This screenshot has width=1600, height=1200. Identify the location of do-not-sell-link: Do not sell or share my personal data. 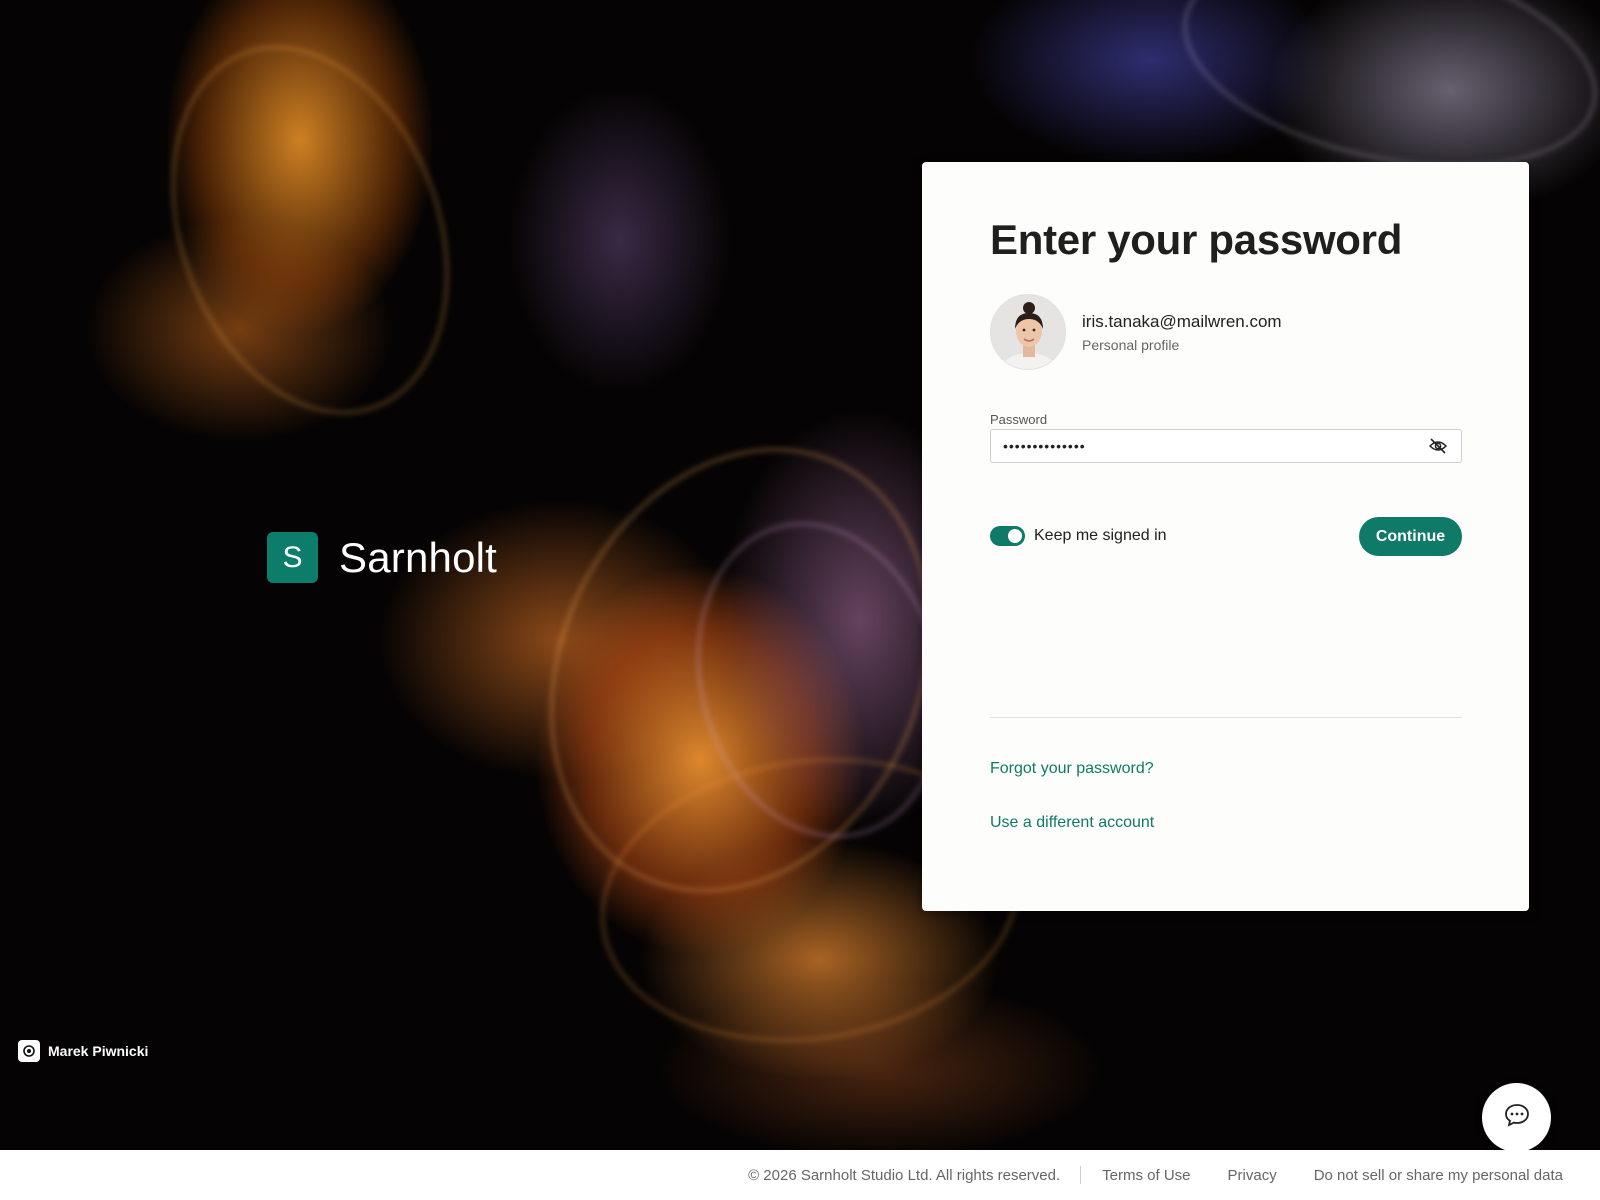
(1438, 1175).